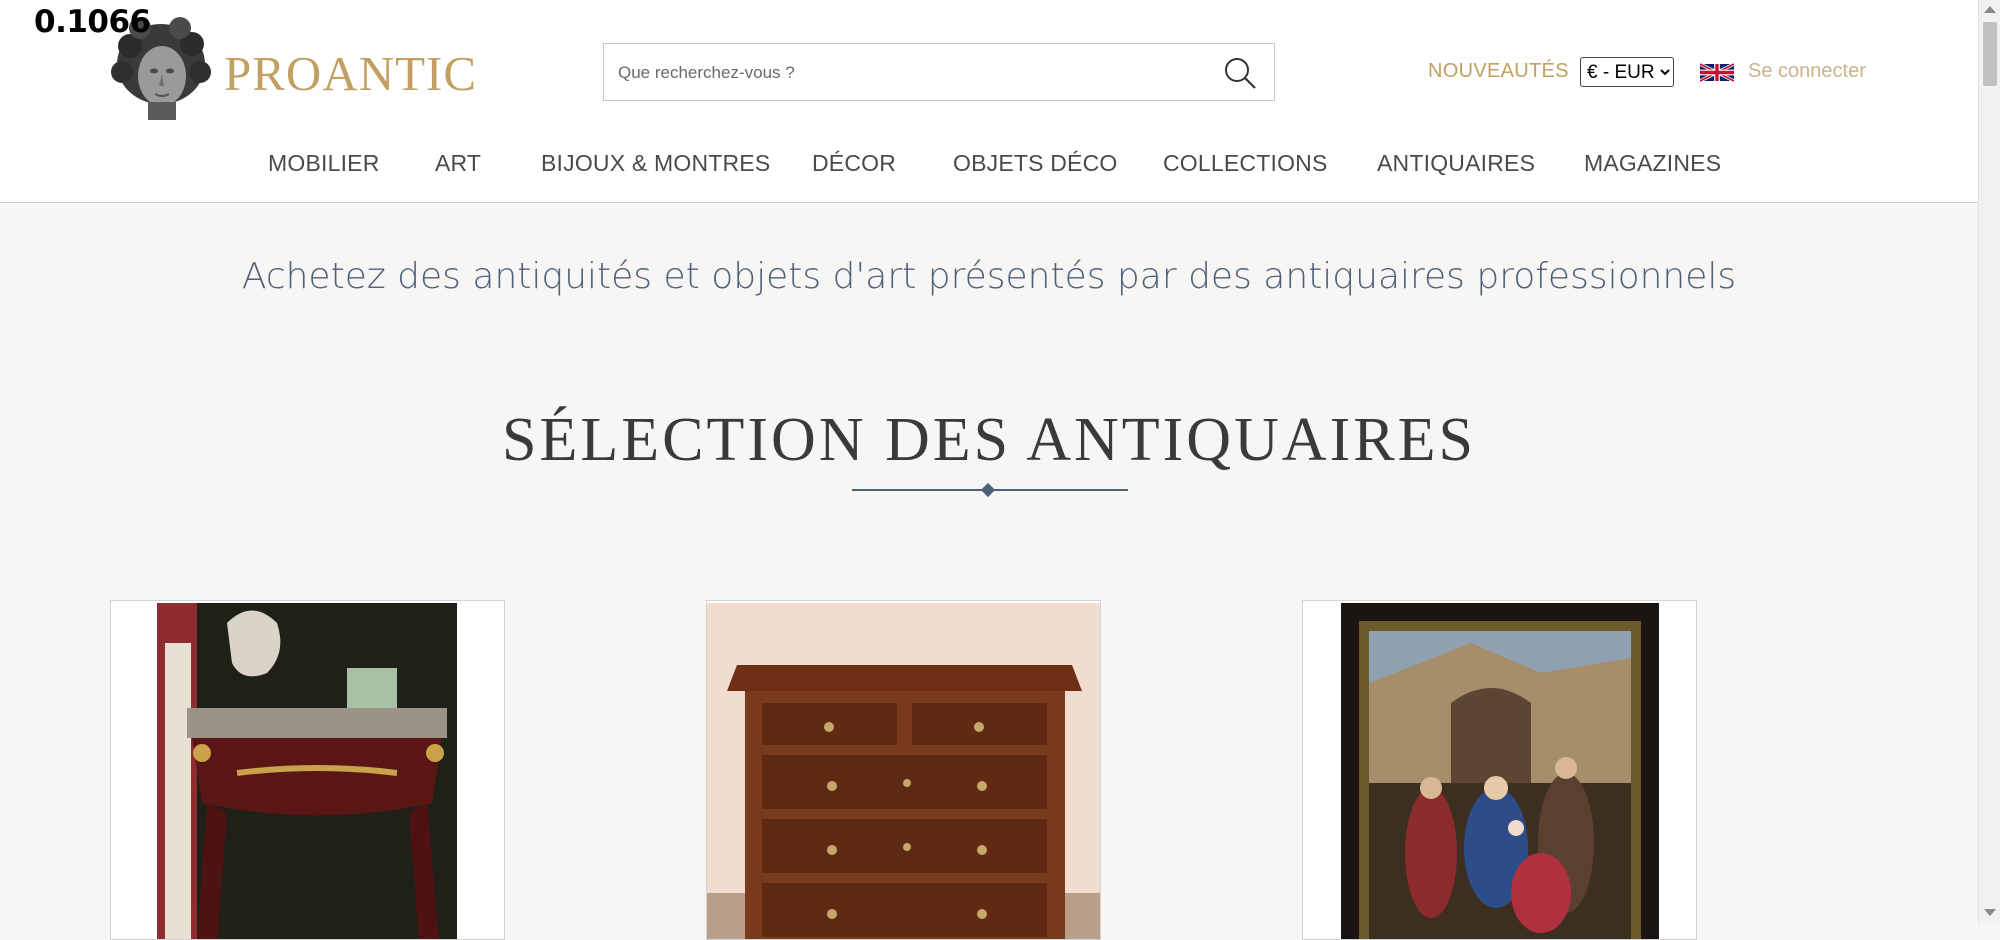 This screenshot has height=940, width=2000. I want to click on nav-item-collections: COLLECTIONS, so click(1245, 163).